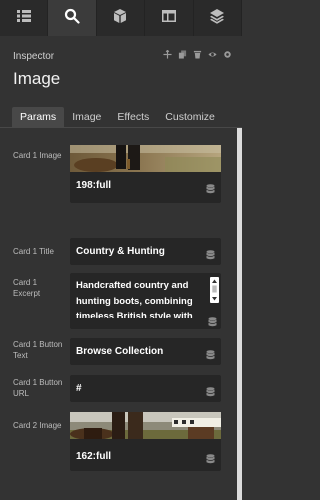 Image resolution: width=320 pixels, height=500 pixels. I want to click on card1-excerpt-label: Card 1 Excerpt, so click(27, 288).